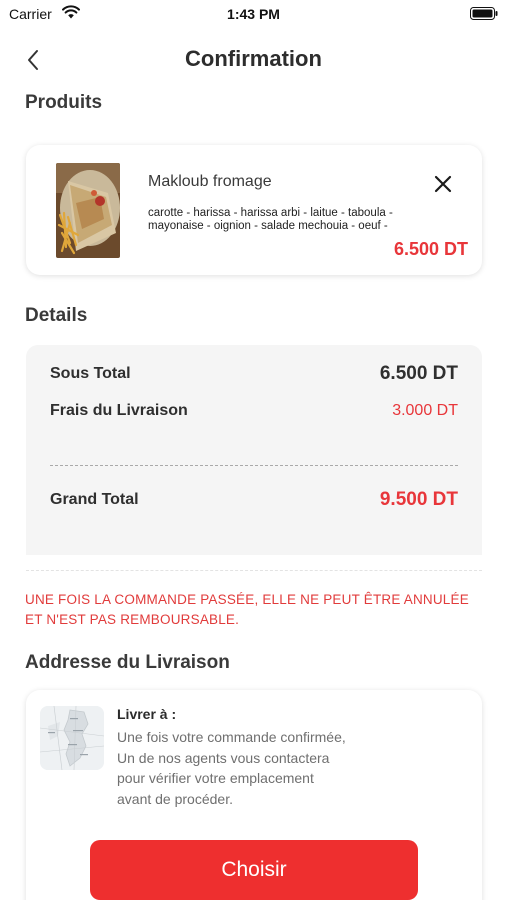  What do you see at coordinates (254, 570) in the screenshot?
I see `section-divider` at bounding box center [254, 570].